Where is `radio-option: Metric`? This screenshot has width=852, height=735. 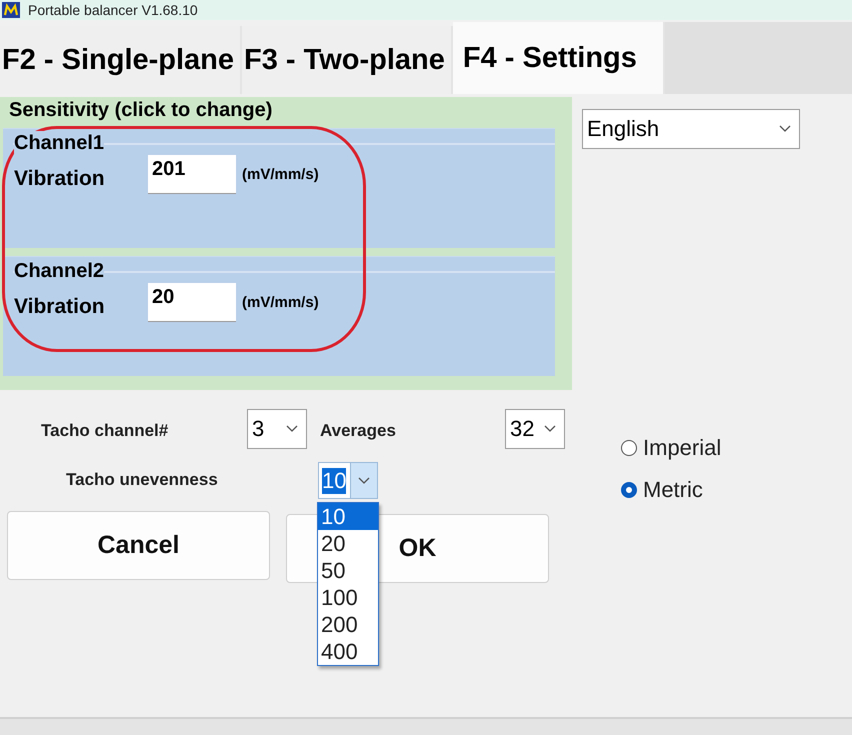
radio-option: Metric is located at coordinates (671, 490).